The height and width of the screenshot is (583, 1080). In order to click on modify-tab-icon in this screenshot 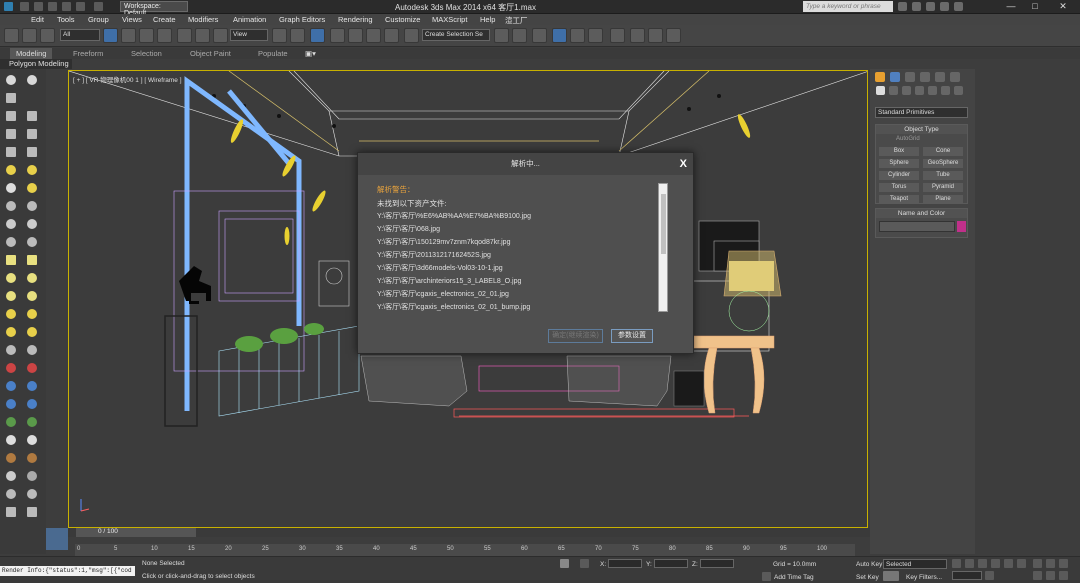, I will do `click(895, 77)`.